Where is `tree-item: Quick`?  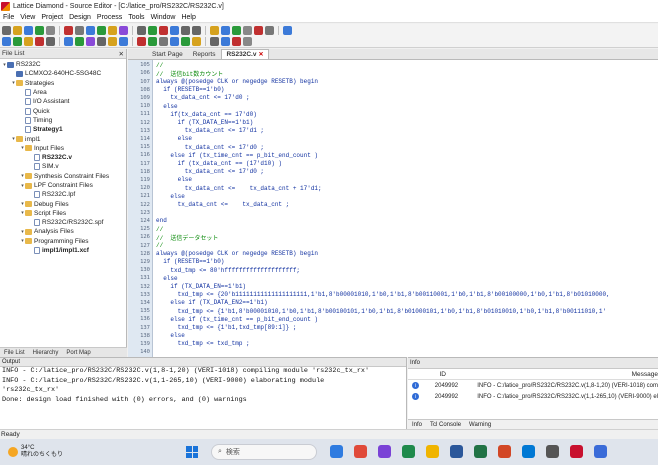
tree-item: Quick is located at coordinates (63, 110).